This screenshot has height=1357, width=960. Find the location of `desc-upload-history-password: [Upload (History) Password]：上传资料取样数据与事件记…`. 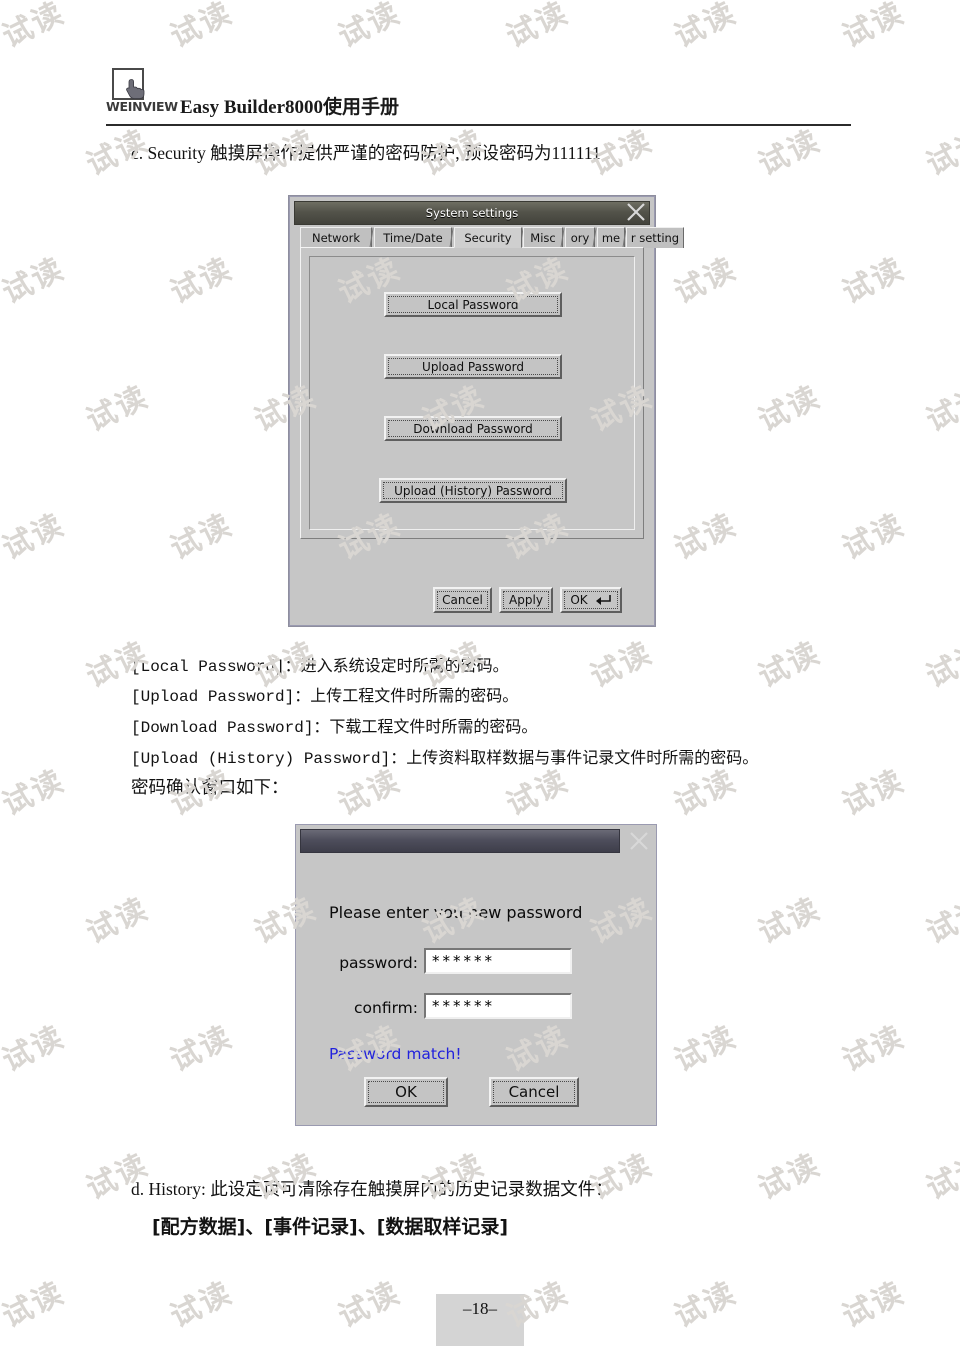

desc-upload-history-password: [Upload (History) Password]：上传资料取样数据与事件记… is located at coordinates (445, 759).